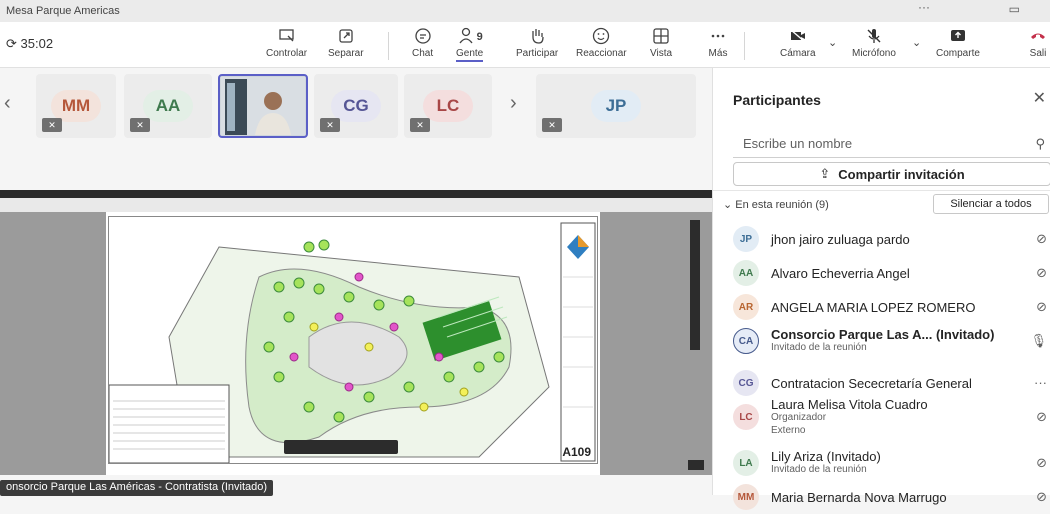 The image size is (1050, 514). I want to click on video-feed, so click(263, 106).